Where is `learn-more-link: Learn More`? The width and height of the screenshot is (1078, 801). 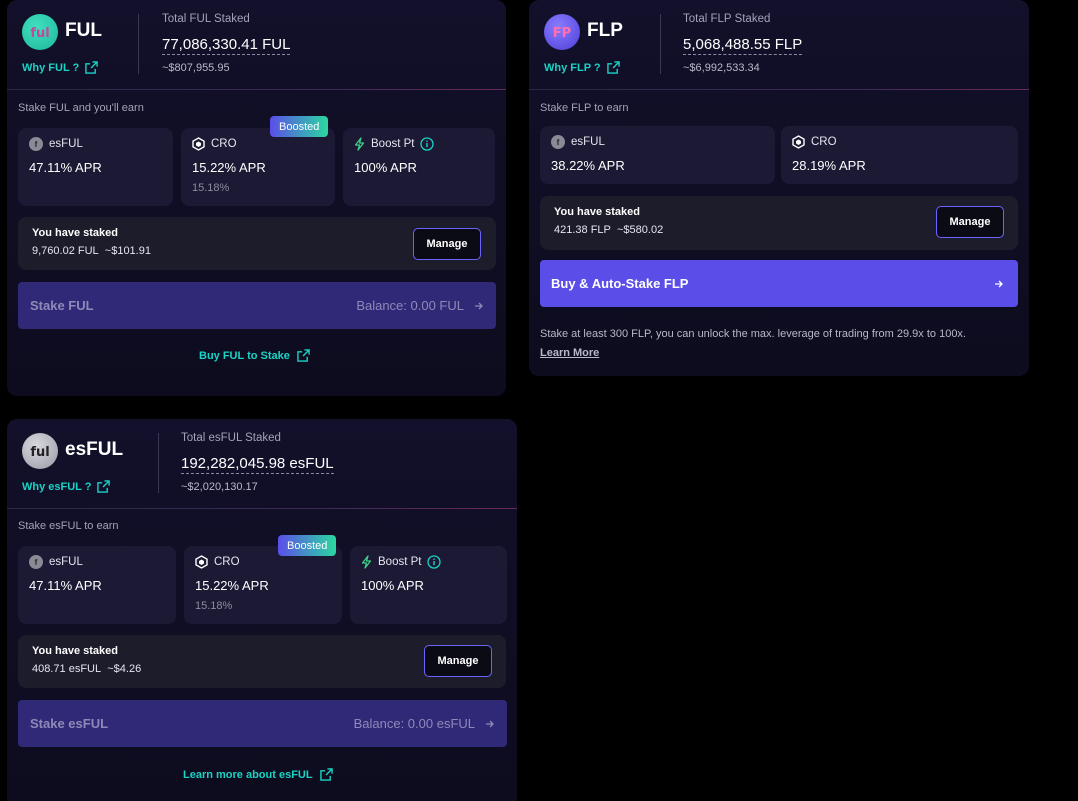 learn-more-link: Learn More is located at coordinates (569, 353).